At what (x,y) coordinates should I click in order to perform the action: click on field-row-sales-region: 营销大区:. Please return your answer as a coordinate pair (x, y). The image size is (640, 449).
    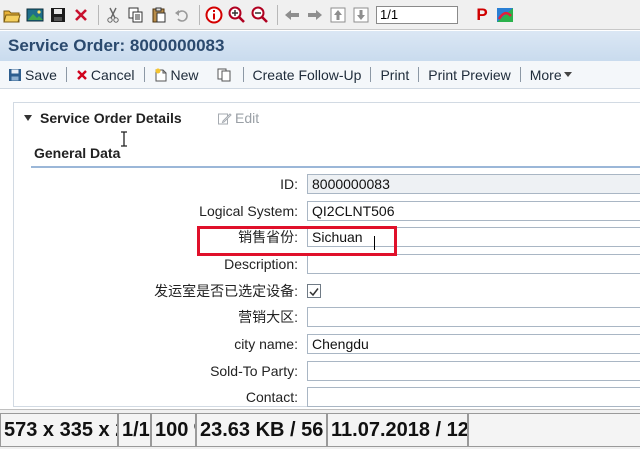
    Looking at the image, I should click on (327, 317).